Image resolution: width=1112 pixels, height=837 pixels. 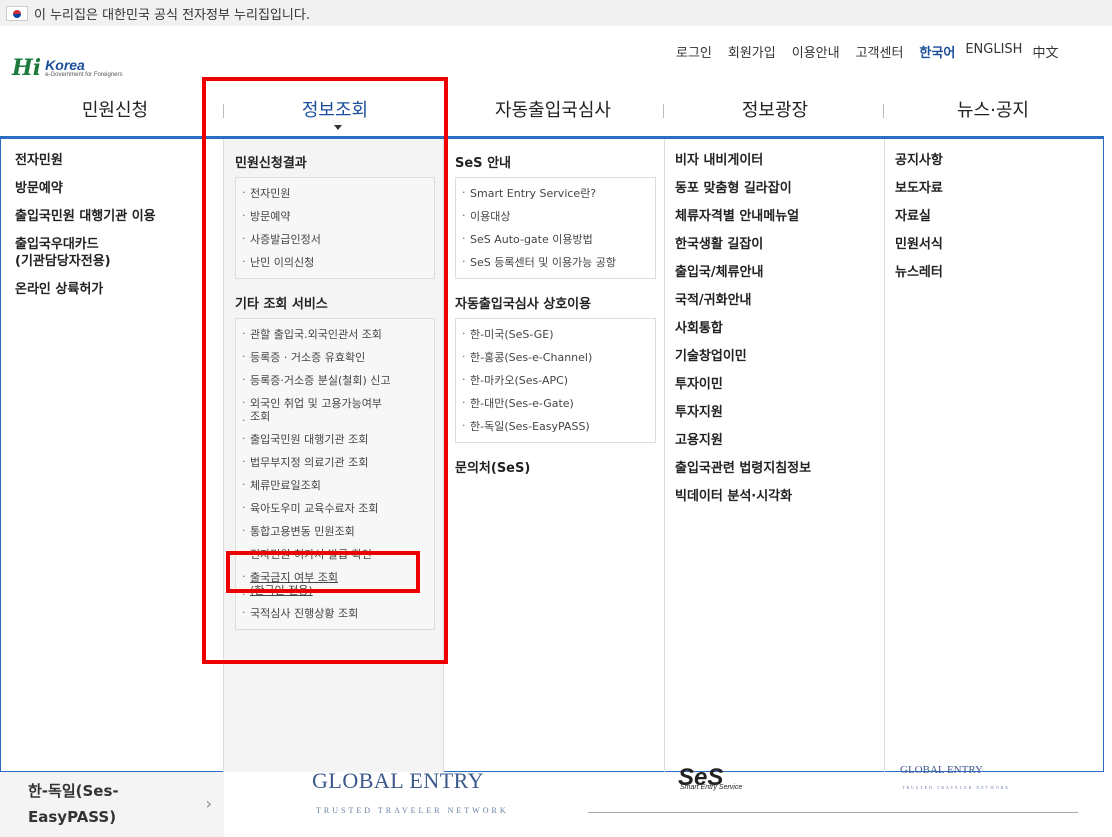 I want to click on global-nav: 민원신청 정보조회 자동출입국심사 정보광장 뉴스·공지, so click(x=556, y=116).